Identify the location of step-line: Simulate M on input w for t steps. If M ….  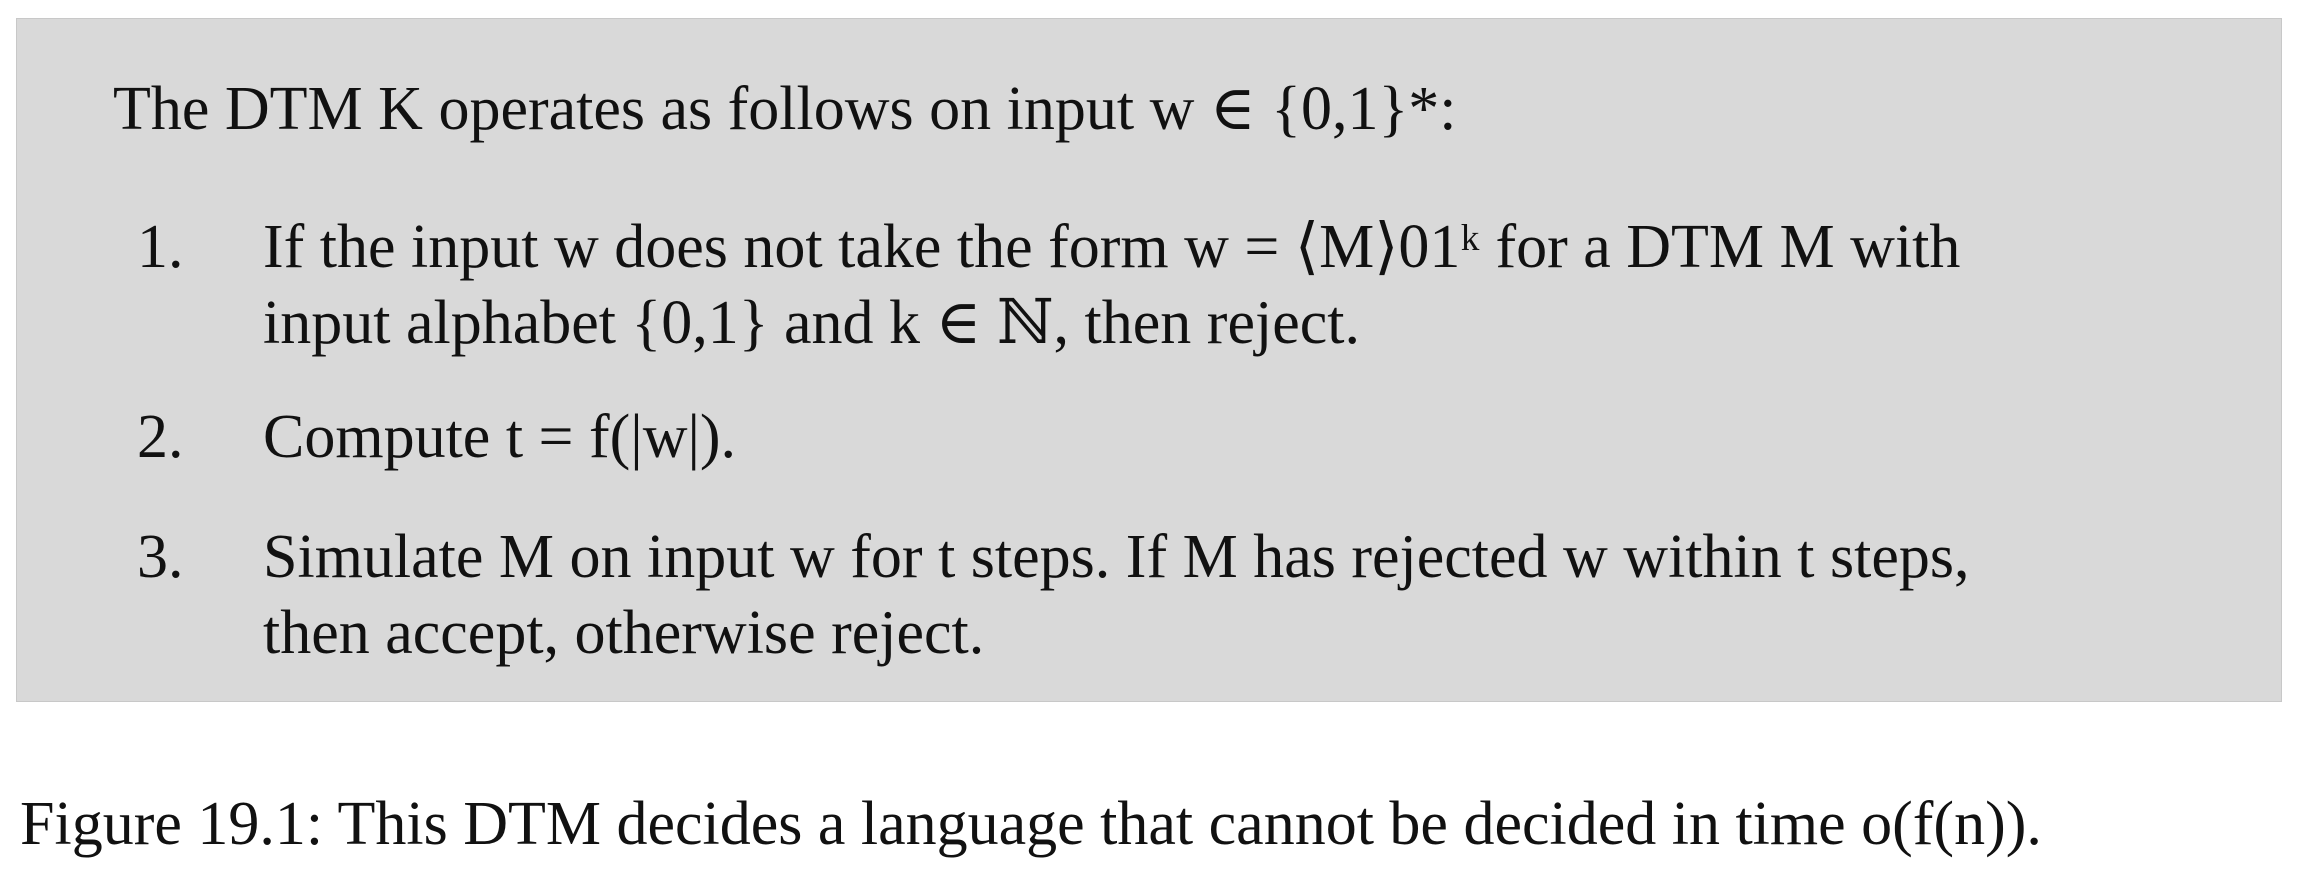
(1116, 557).